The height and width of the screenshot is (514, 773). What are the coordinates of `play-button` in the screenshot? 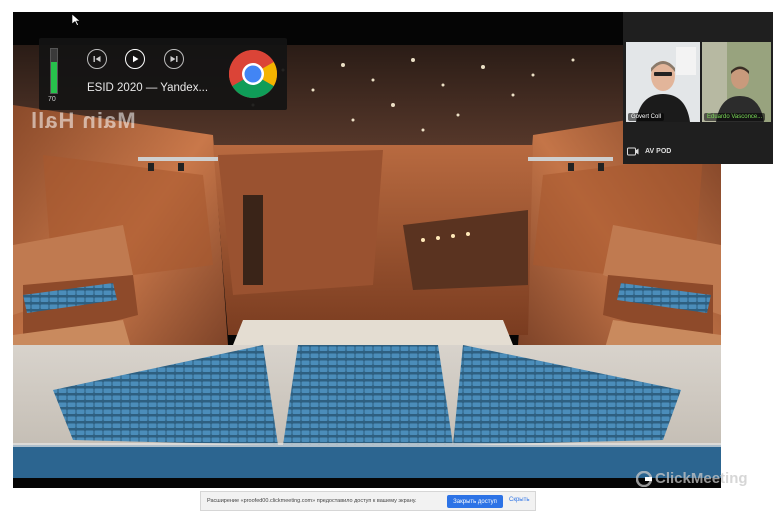 It's located at (135, 59).